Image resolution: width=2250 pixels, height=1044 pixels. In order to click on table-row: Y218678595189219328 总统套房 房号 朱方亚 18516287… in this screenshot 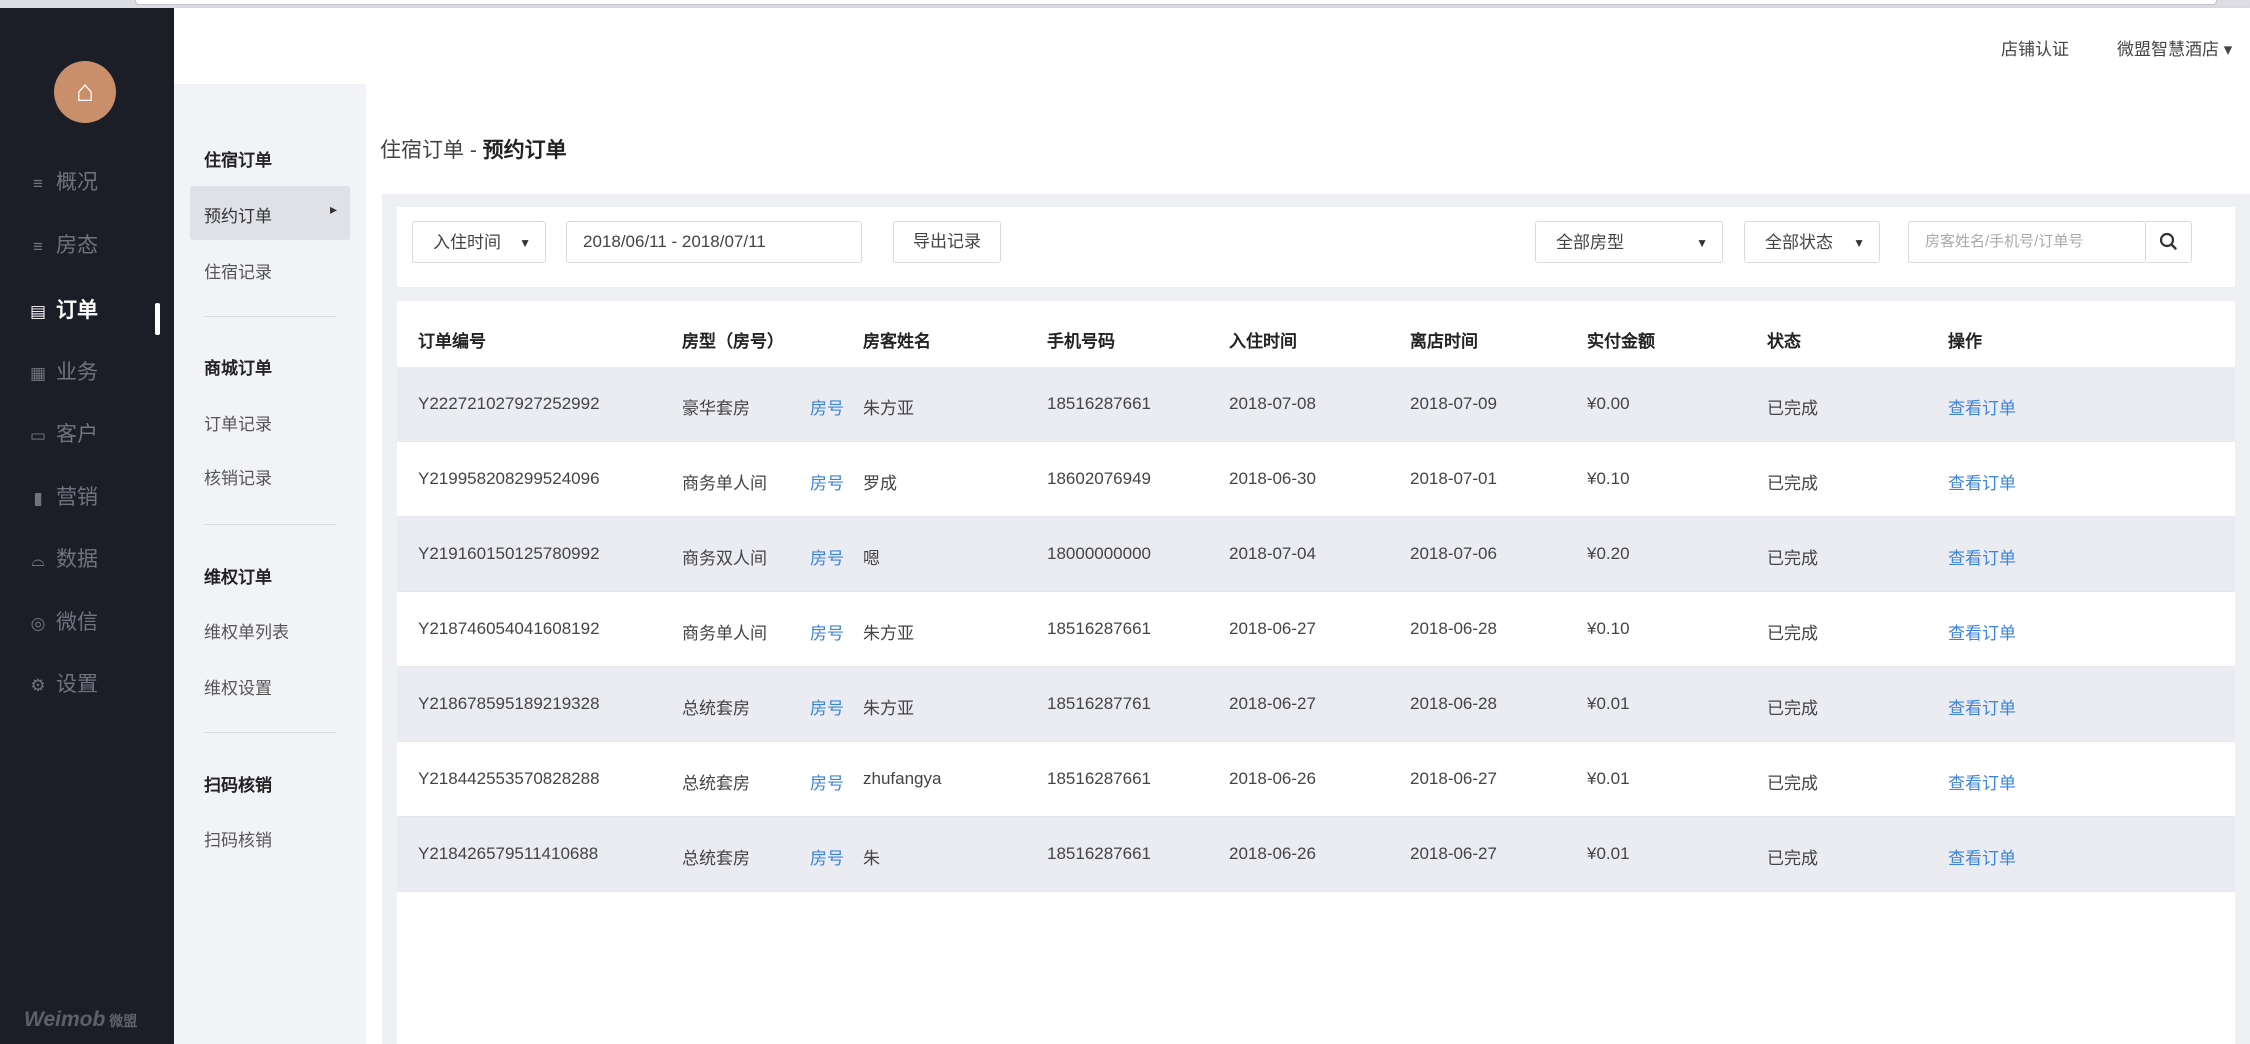, I will do `click(1316, 704)`.